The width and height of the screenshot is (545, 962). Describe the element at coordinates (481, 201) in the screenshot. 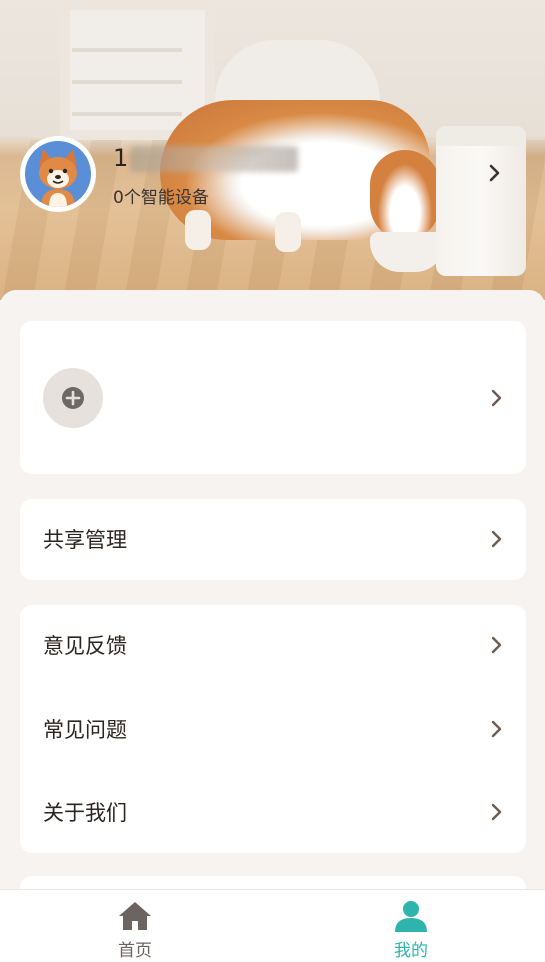

I see `pet-feeder` at that location.